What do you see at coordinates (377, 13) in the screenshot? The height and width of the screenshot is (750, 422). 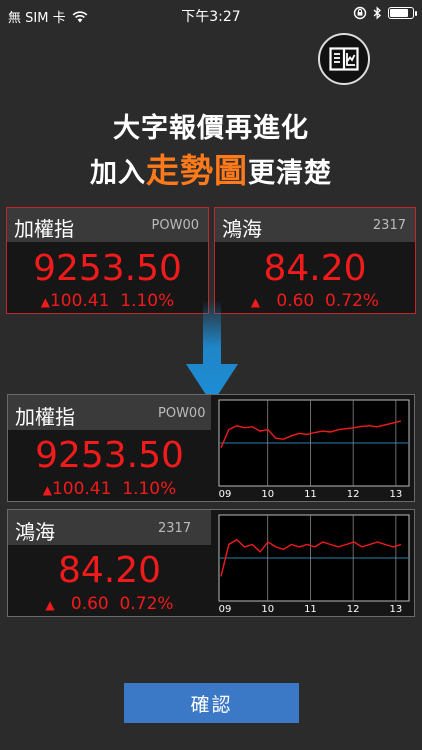 I see `bluetooth-icon` at bounding box center [377, 13].